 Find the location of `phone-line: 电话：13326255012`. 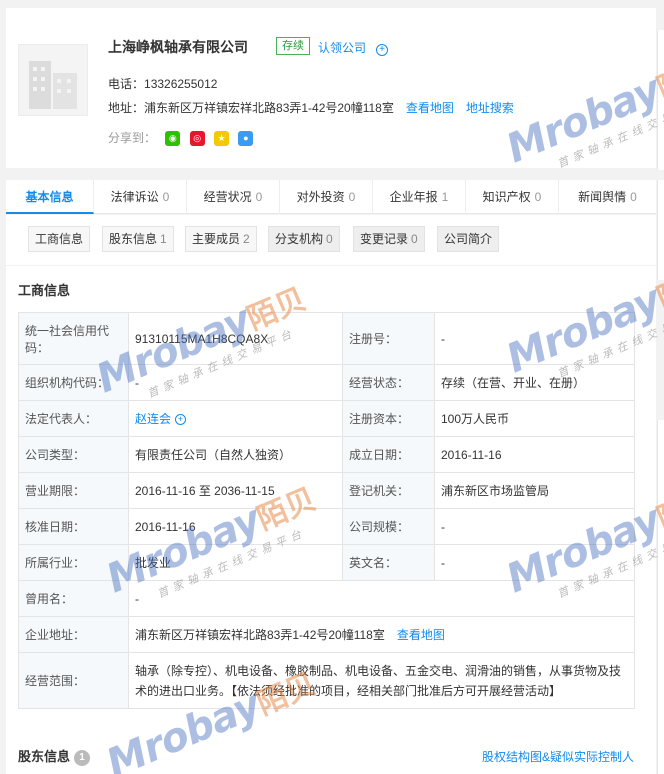

phone-line: 电话：13326255012 is located at coordinates (162, 83).